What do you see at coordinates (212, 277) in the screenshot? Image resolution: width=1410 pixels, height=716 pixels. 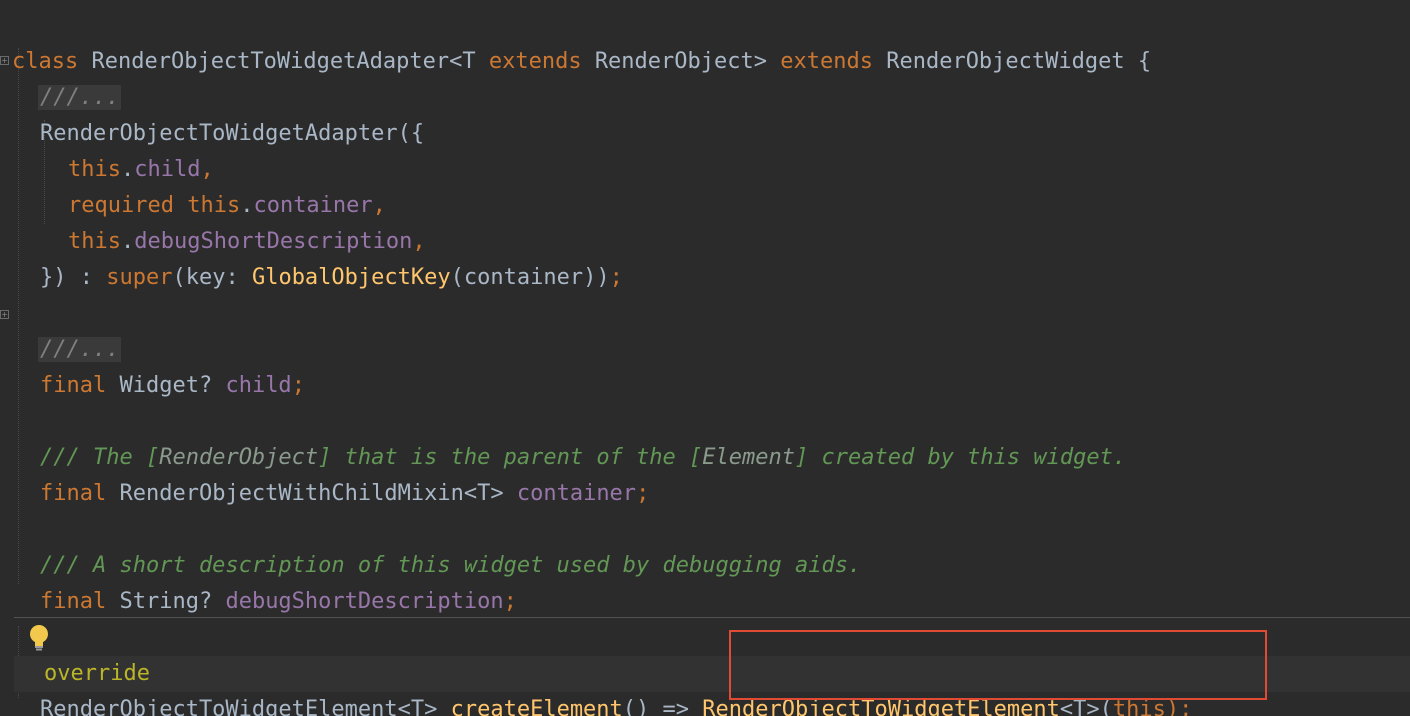 I see `super-args: (key:` at bounding box center [212, 277].